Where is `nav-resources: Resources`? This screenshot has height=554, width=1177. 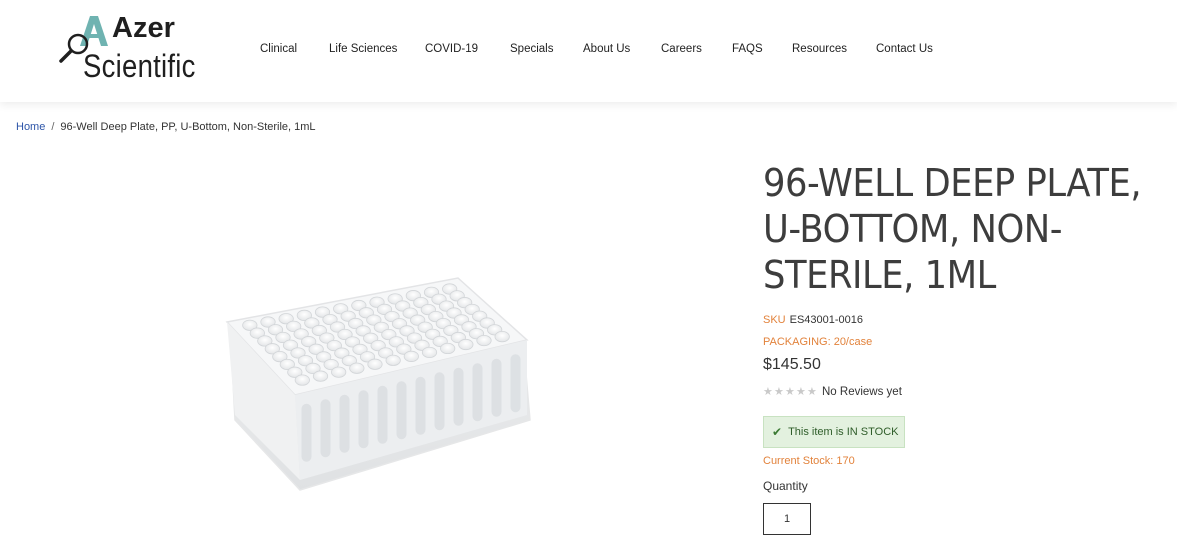
nav-resources: Resources is located at coordinates (819, 49).